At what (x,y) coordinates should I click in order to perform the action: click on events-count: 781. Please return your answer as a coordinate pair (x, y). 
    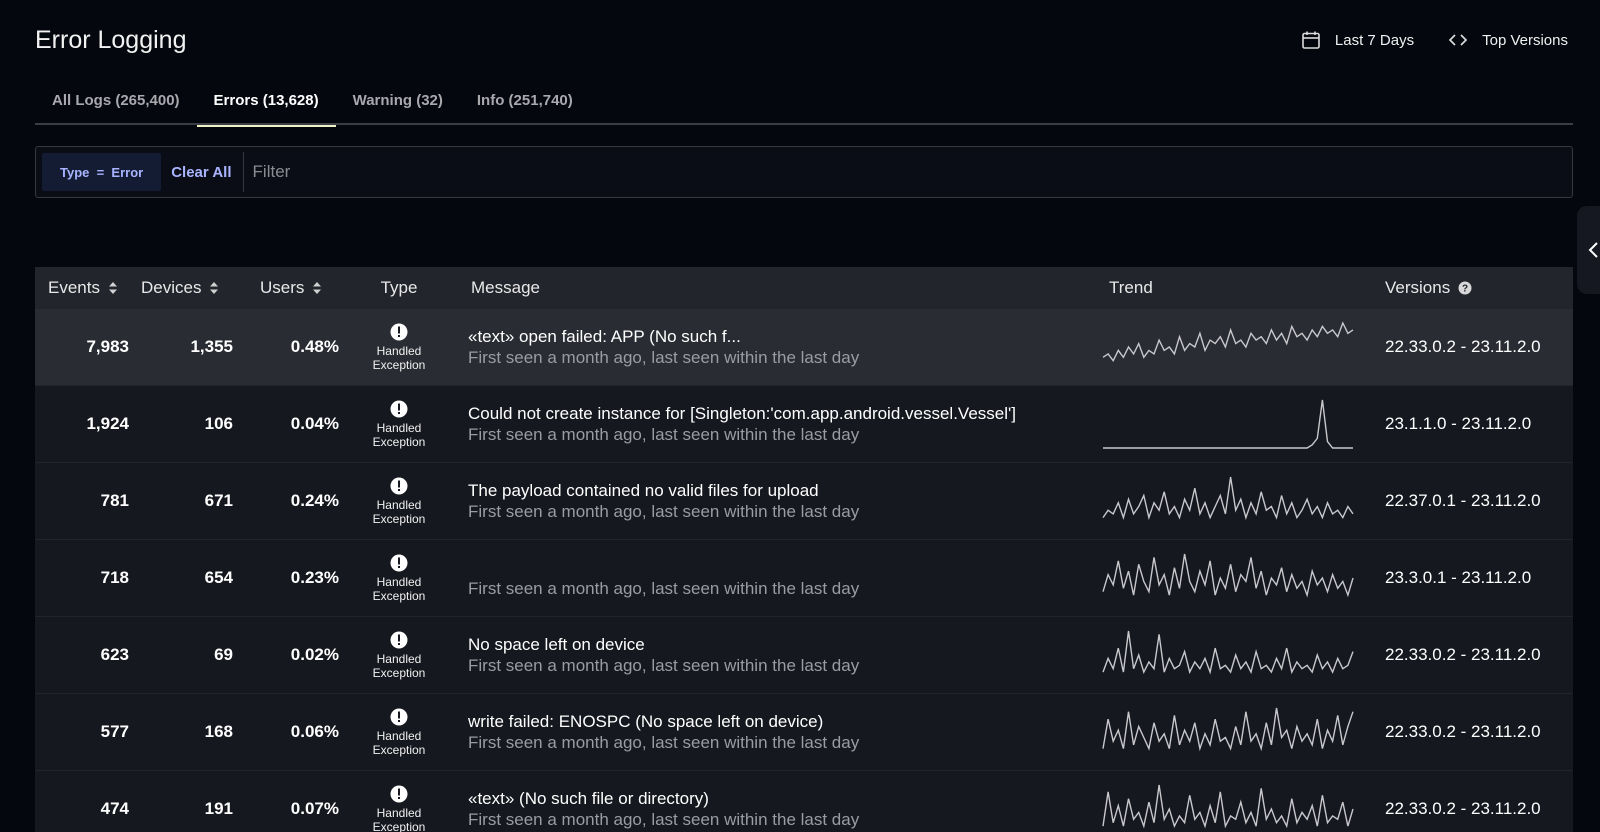
    Looking at the image, I should click on (114, 500).